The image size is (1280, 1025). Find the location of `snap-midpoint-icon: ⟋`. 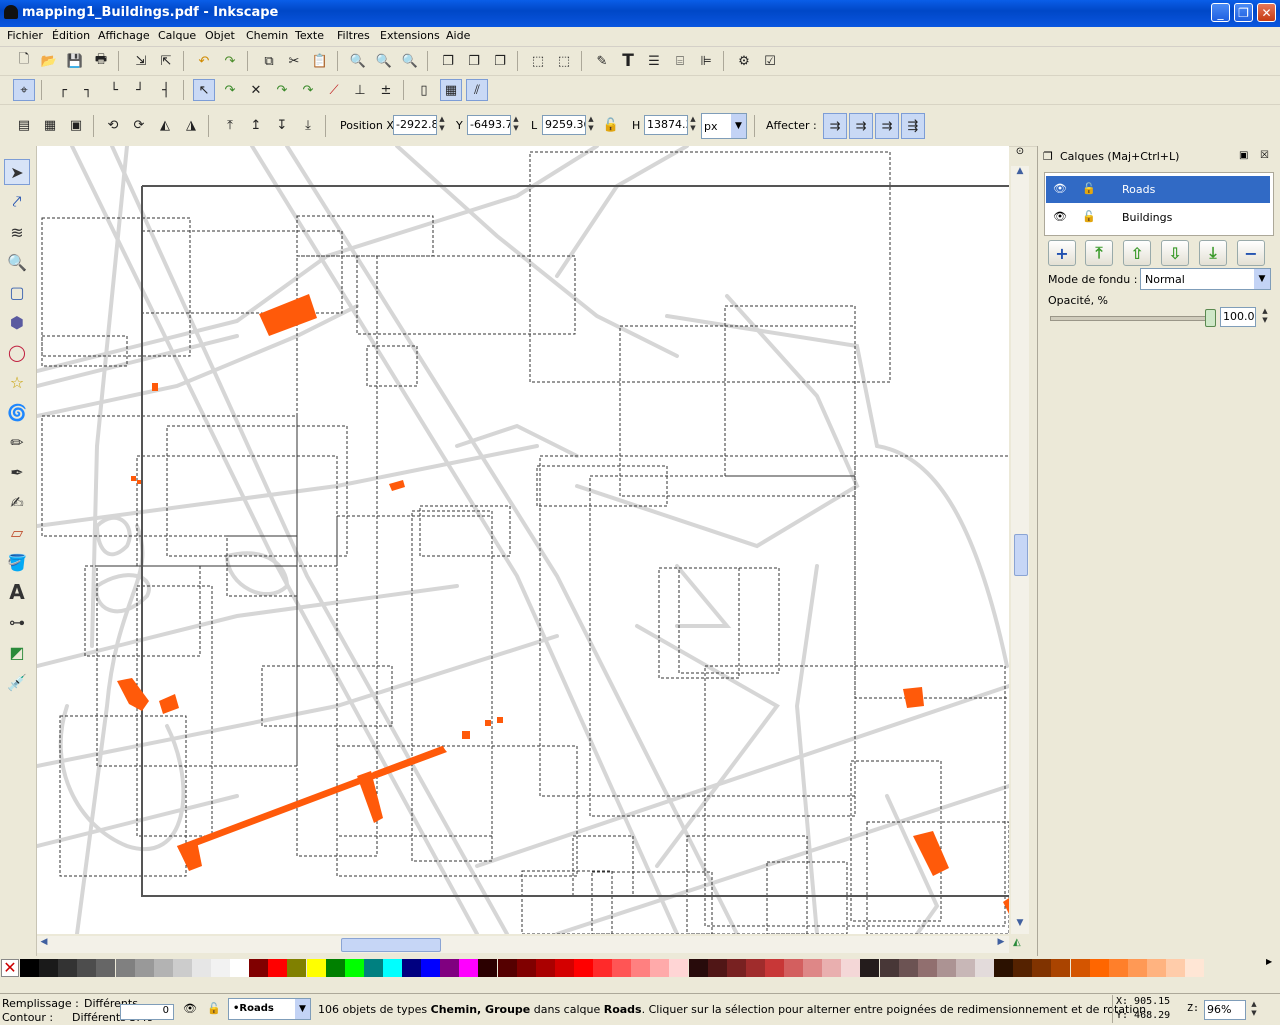

snap-midpoint-icon: ⟋ is located at coordinates (334, 90).